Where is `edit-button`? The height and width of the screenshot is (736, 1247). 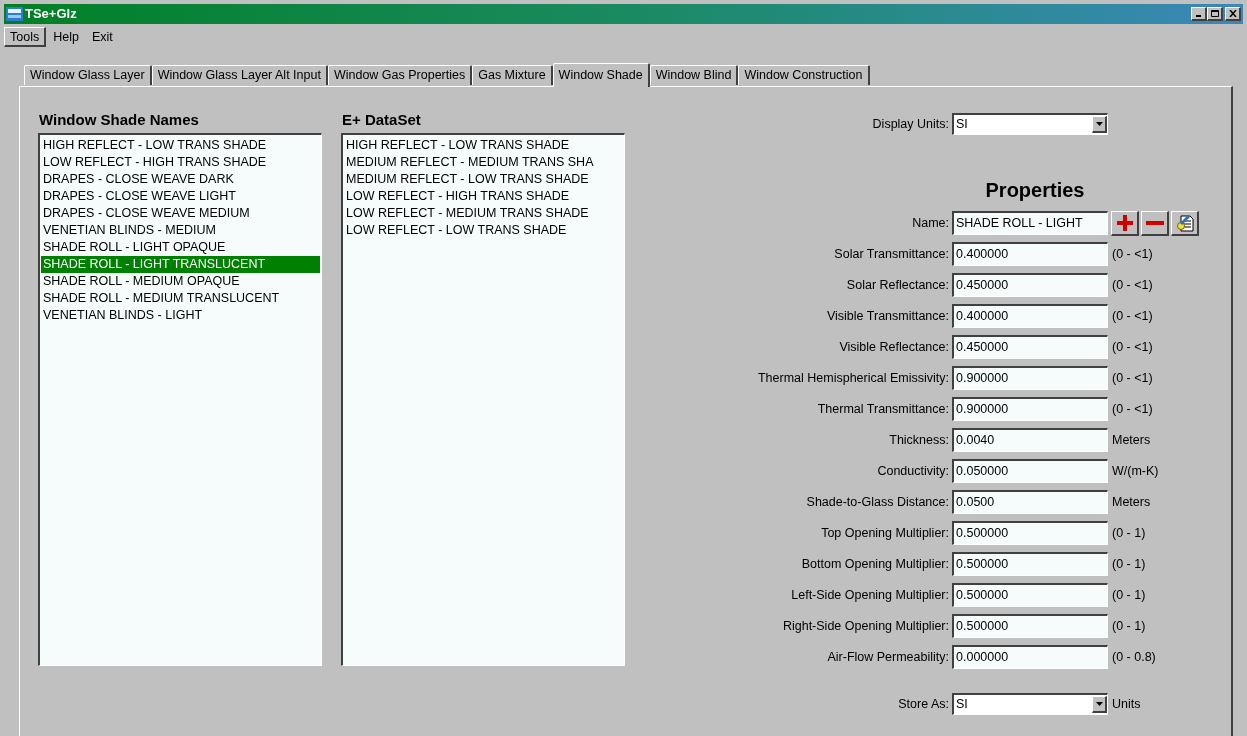 edit-button is located at coordinates (1185, 223).